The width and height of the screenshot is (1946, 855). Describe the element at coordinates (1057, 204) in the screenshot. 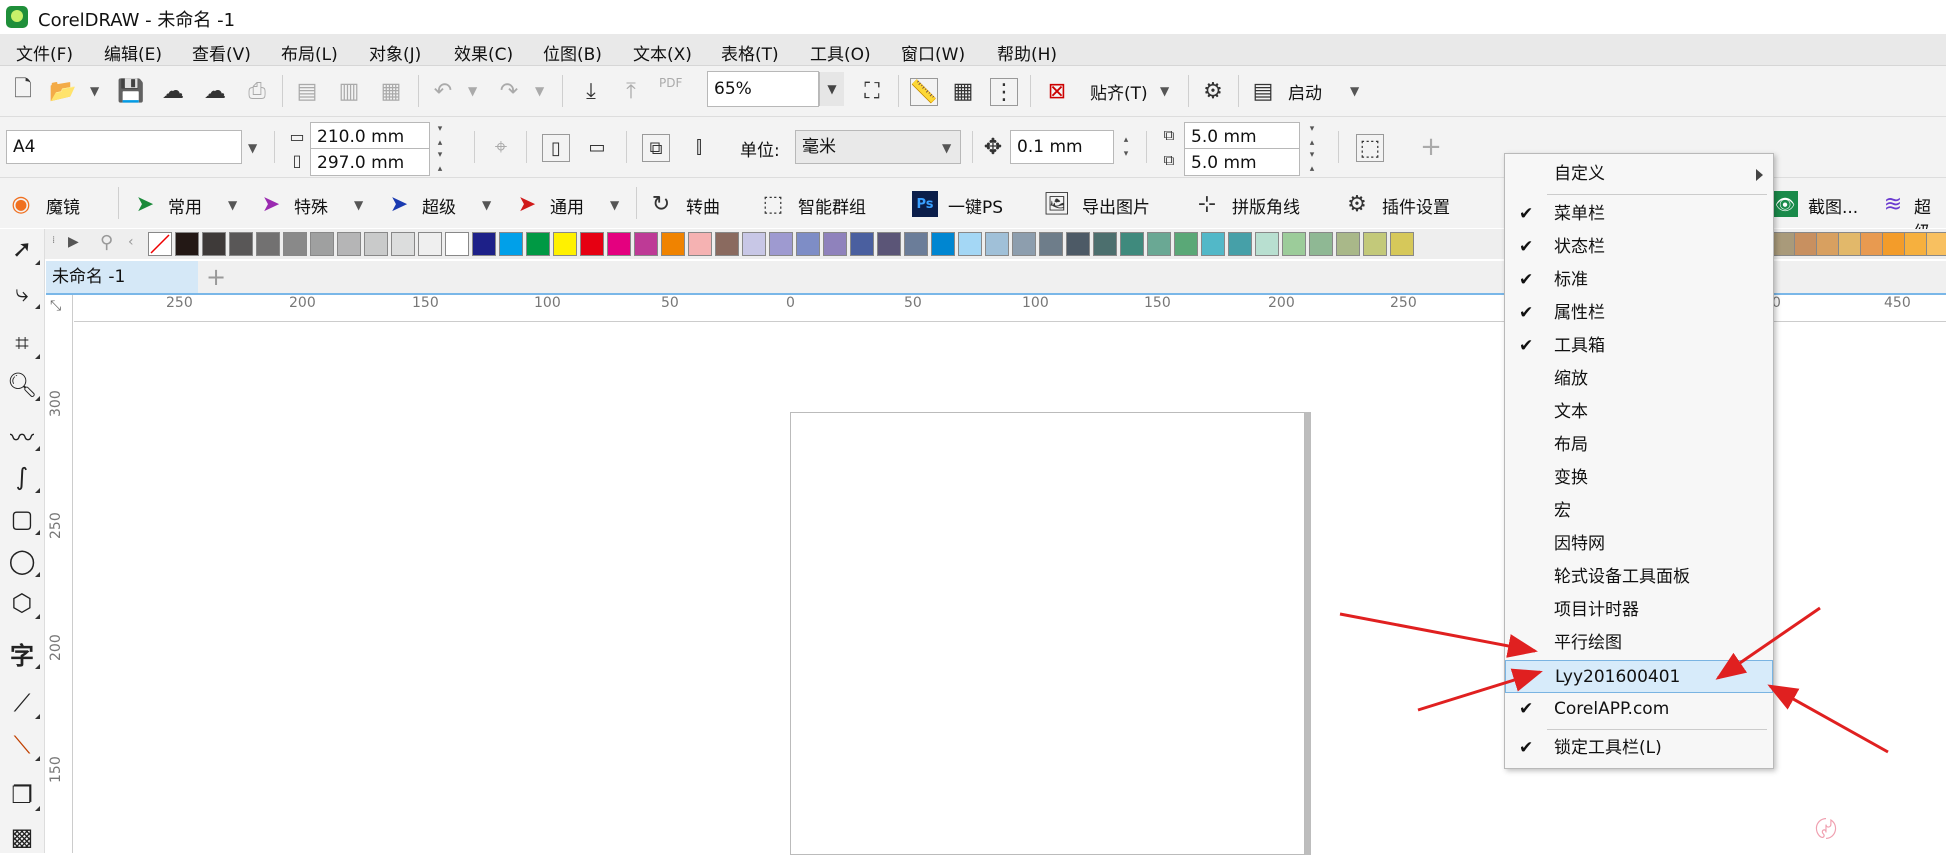

I see `export-image-icon: 🖼` at that location.